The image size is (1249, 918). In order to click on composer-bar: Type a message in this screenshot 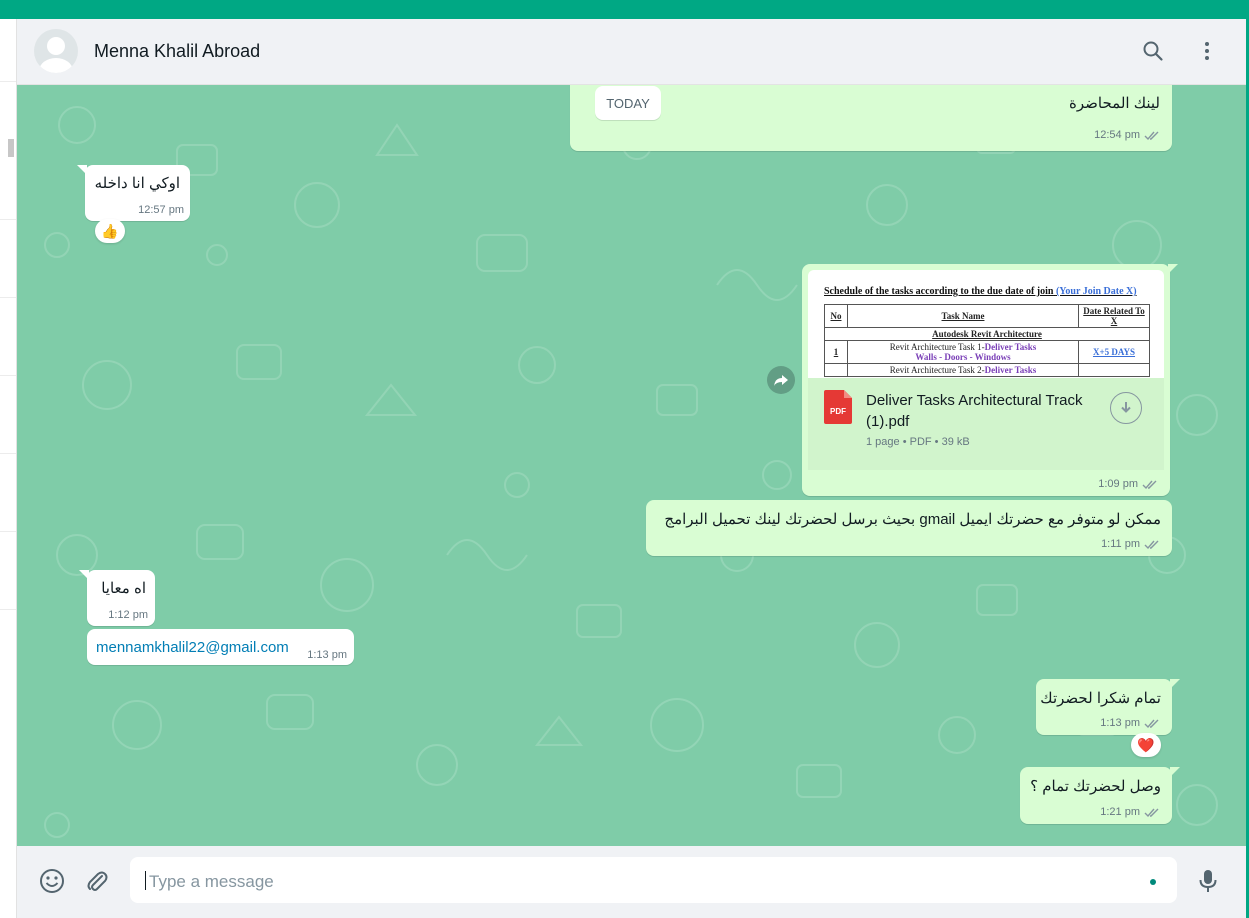, I will do `click(631, 882)`.